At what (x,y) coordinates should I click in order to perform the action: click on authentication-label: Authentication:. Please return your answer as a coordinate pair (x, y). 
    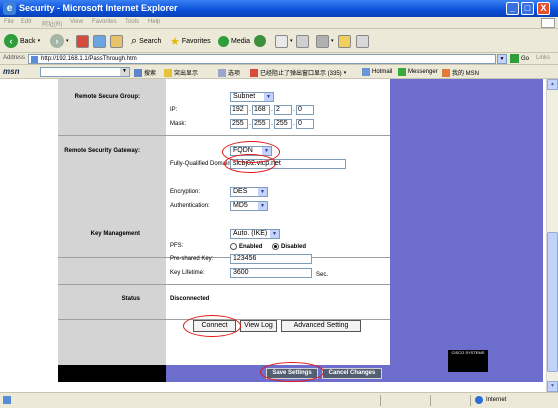
    Looking at the image, I should click on (190, 206).